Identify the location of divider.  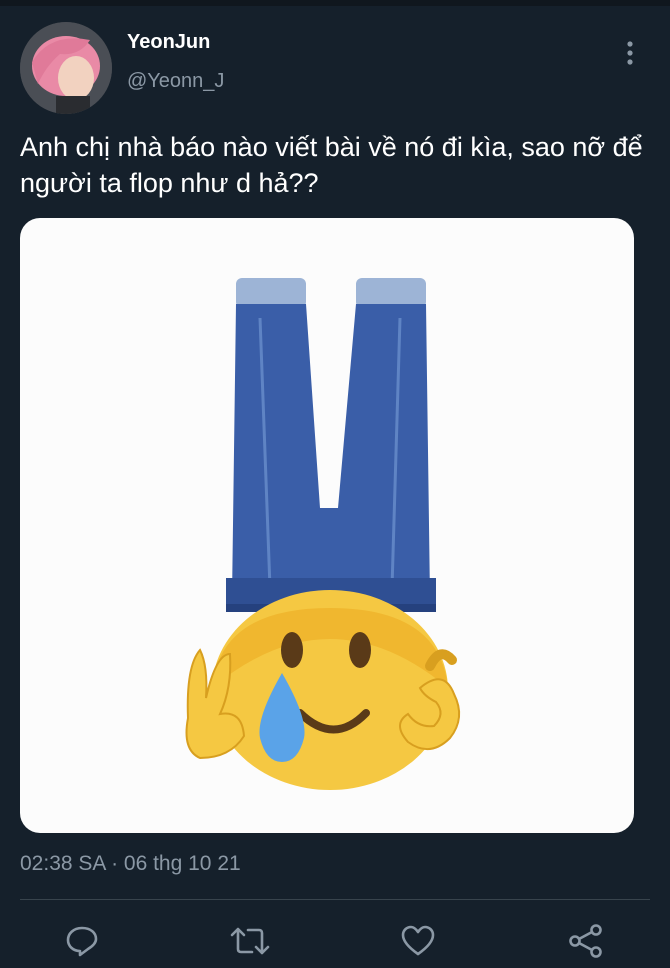
(335, 899).